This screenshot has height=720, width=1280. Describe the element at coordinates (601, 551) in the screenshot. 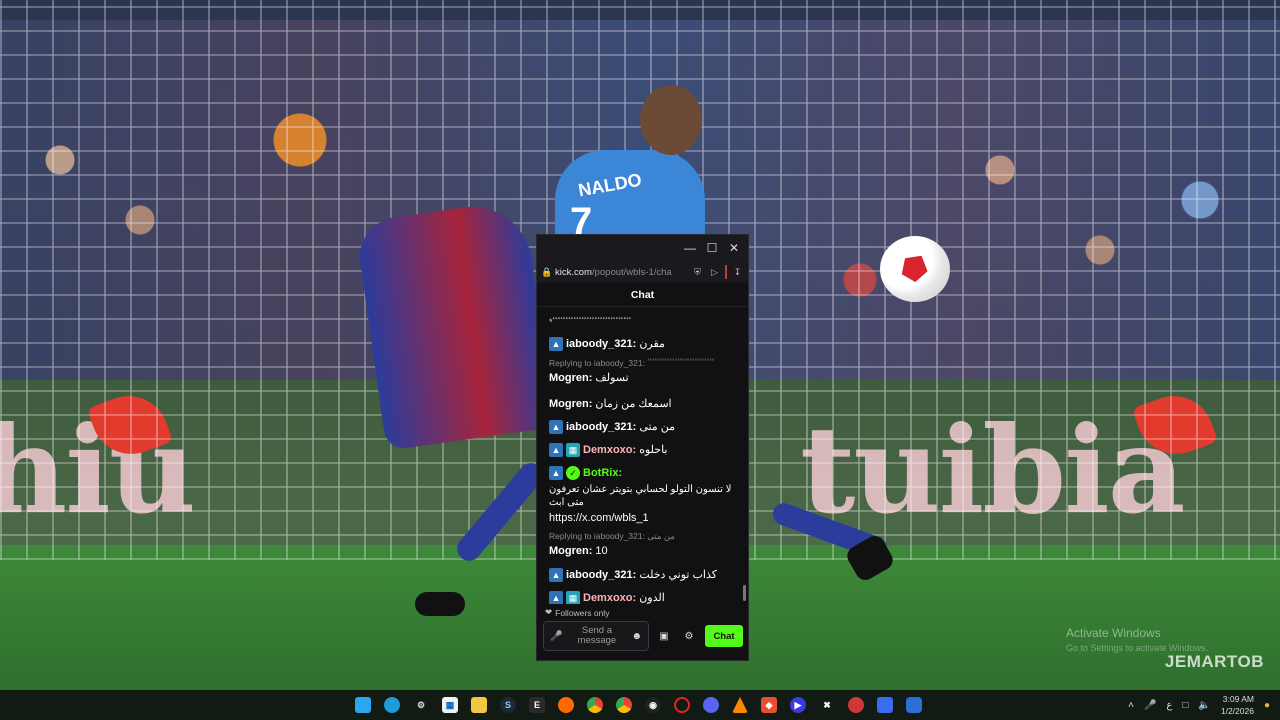

I see `chat-message-text: 10` at that location.